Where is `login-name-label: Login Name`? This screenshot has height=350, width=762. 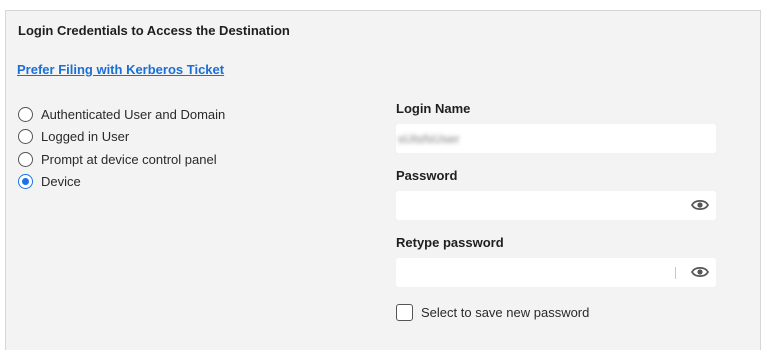 login-name-label: Login Name is located at coordinates (433, 108).